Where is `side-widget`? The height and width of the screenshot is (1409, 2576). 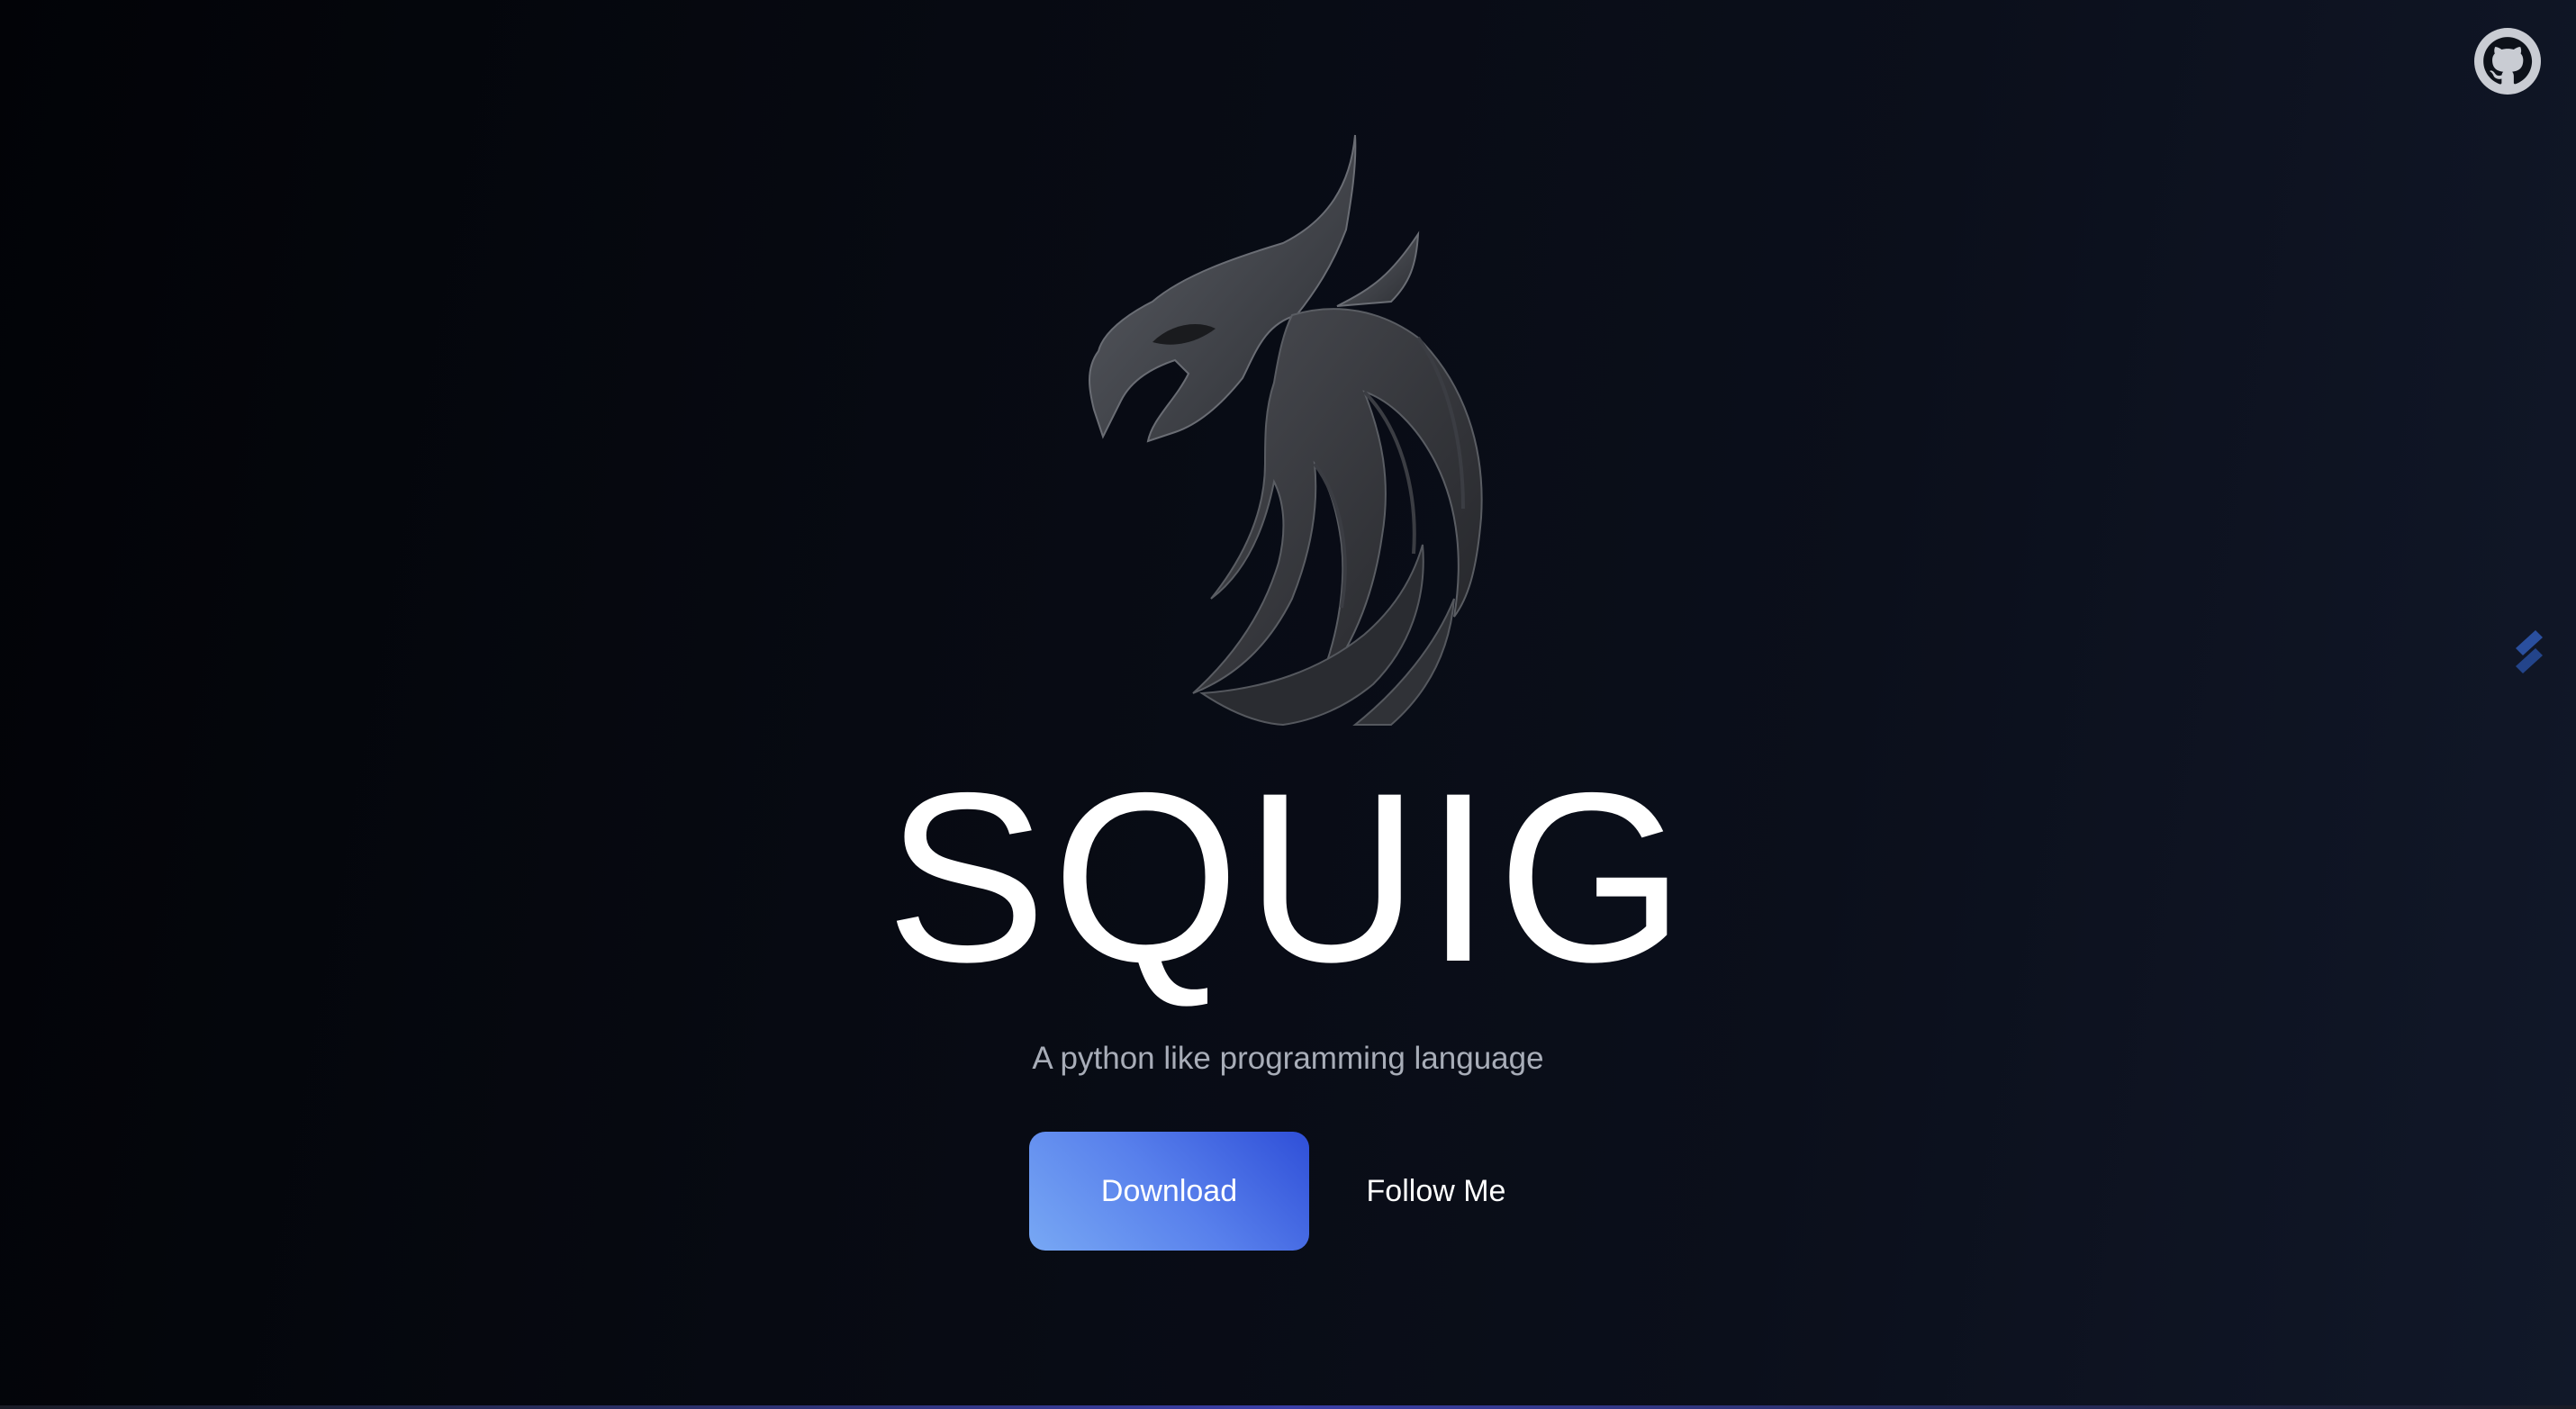 side-widget is located at coordinates (2528, 652).